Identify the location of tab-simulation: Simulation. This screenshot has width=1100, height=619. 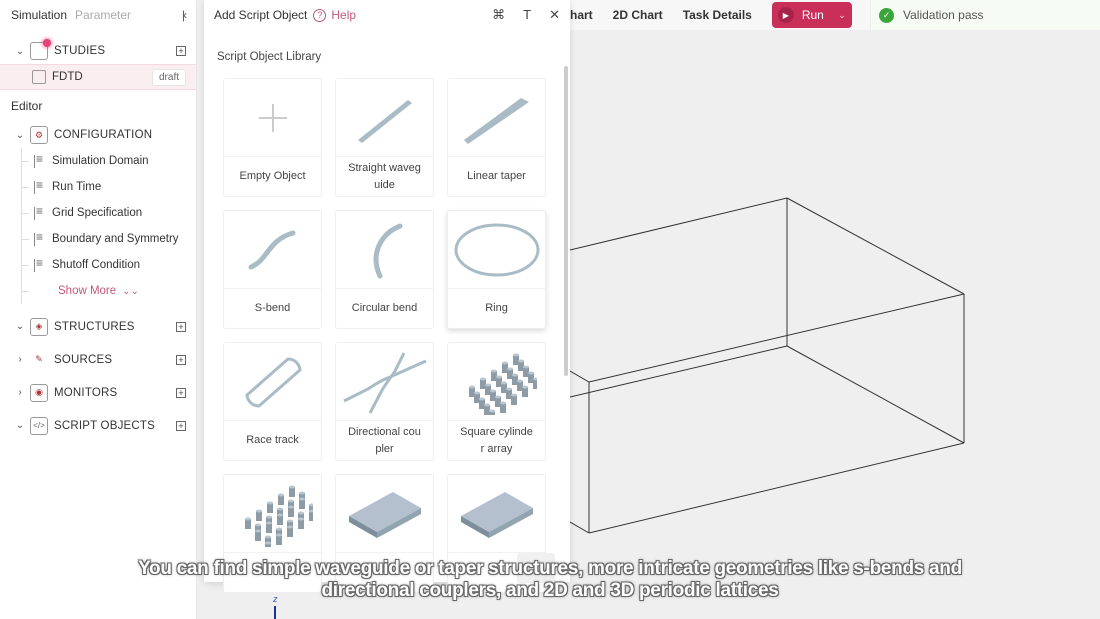
(39, 15).